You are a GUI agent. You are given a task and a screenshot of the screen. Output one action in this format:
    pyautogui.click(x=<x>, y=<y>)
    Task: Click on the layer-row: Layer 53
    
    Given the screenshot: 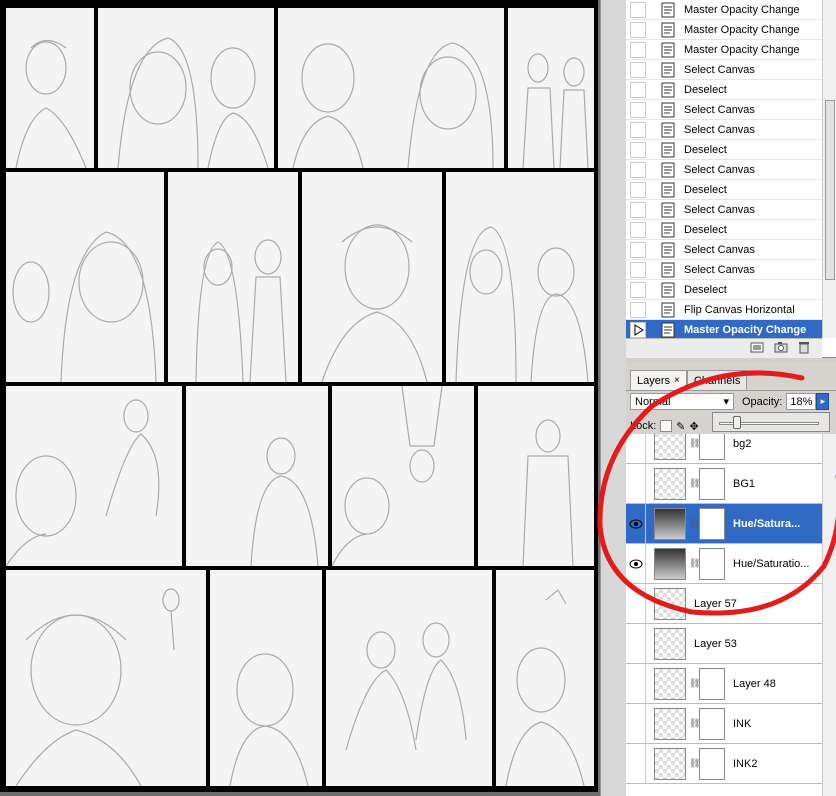 What is the action you would take?
    pyautogui.click(x=724, y=643)
    